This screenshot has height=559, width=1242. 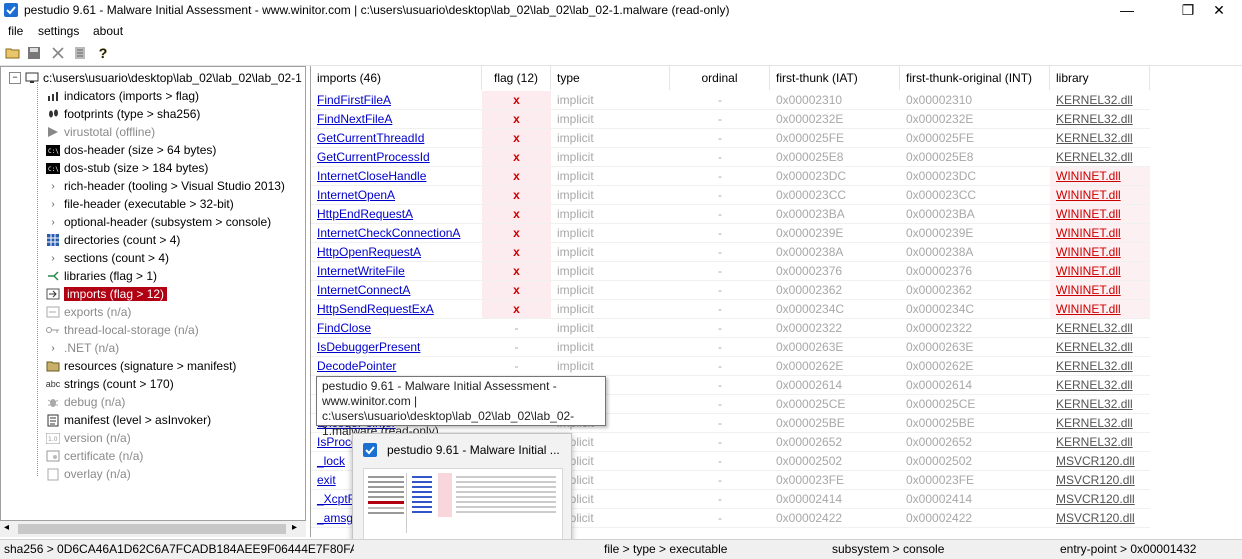 I want to click on scrollbar-thumb, so click(x=152, y=529).